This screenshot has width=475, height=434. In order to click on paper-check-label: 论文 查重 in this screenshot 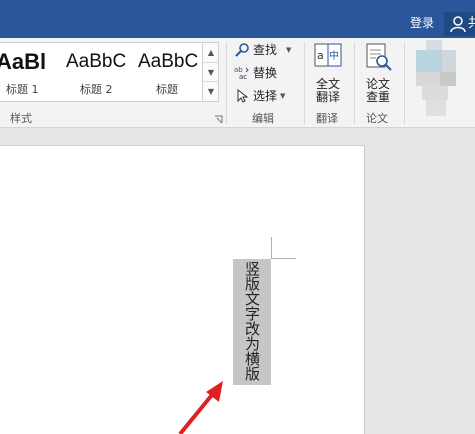, I will do `click(378, 91)`.